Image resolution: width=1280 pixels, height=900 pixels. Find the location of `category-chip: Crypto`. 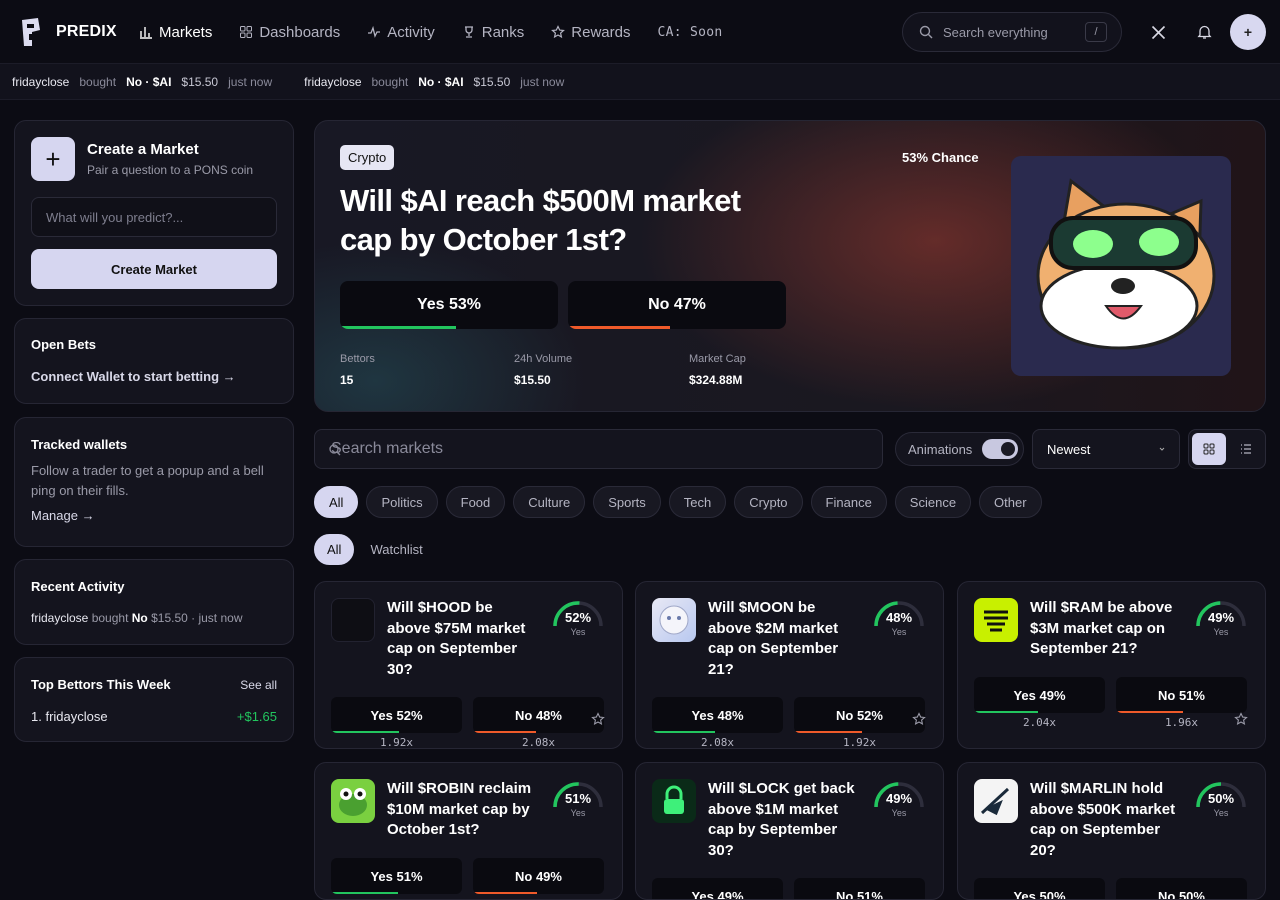

category-chip: Crypto is located at coordinates (768, 502).